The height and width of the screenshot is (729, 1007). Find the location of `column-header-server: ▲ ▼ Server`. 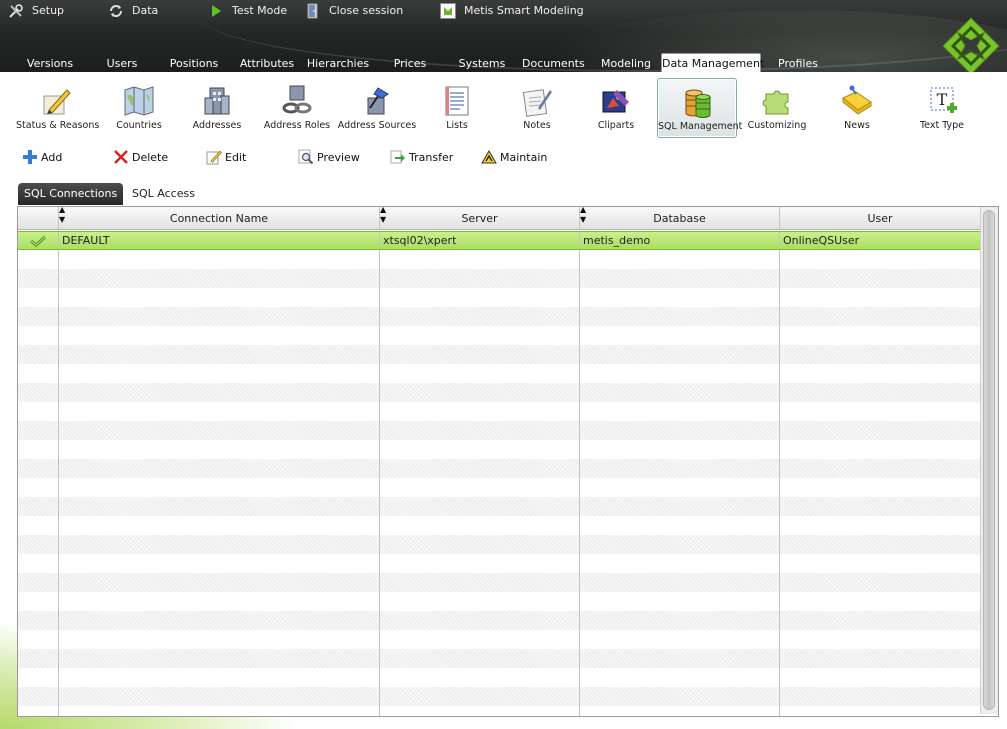

column-header-server: ▲ ▼ Server is located at coordinates (480, 218).